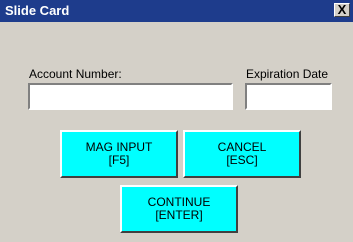 Image resolution: width=353 pixels, height=242 pixels. What do you see at coordinates (119, 160) in the screenshot?
I see `mag-input-shortcut: [F5]` at bounding box center [119, 160].